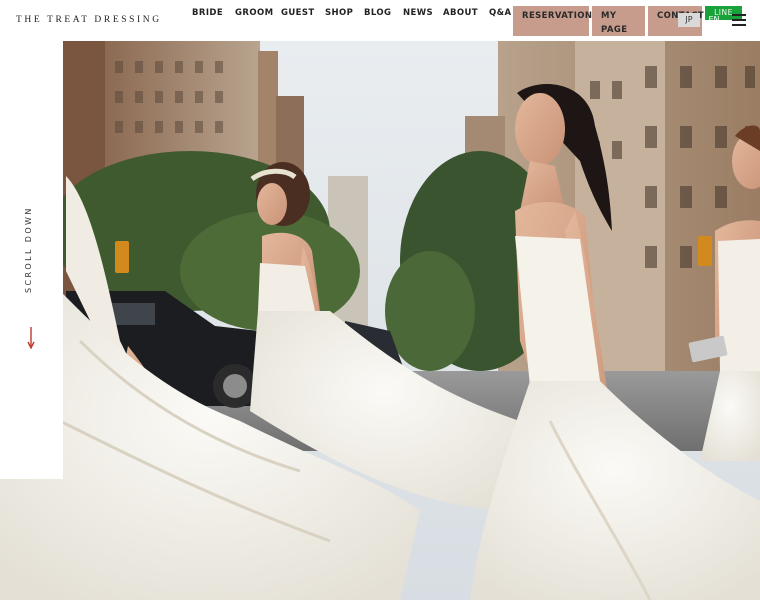  What do you see at coordinates (339, 13) in the screenshot?
I see `nav-shop: SHOP` at bounding box center [339, 13].